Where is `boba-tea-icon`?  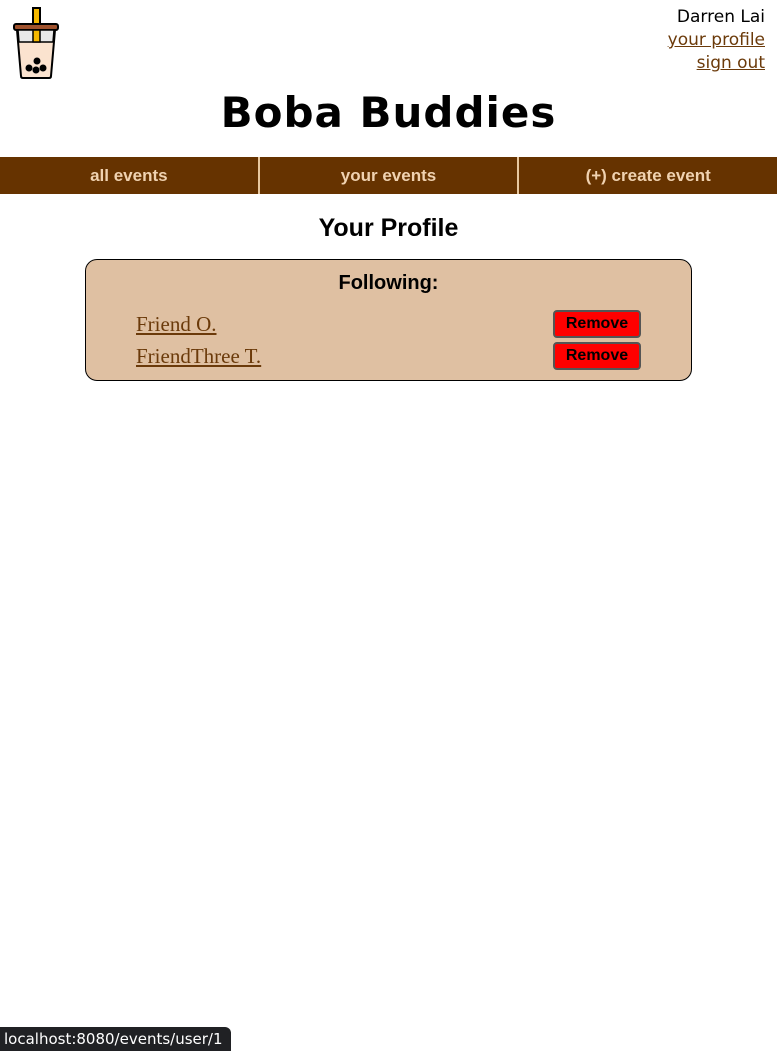
boba-tea-icon is located at coordinates (36, 43).